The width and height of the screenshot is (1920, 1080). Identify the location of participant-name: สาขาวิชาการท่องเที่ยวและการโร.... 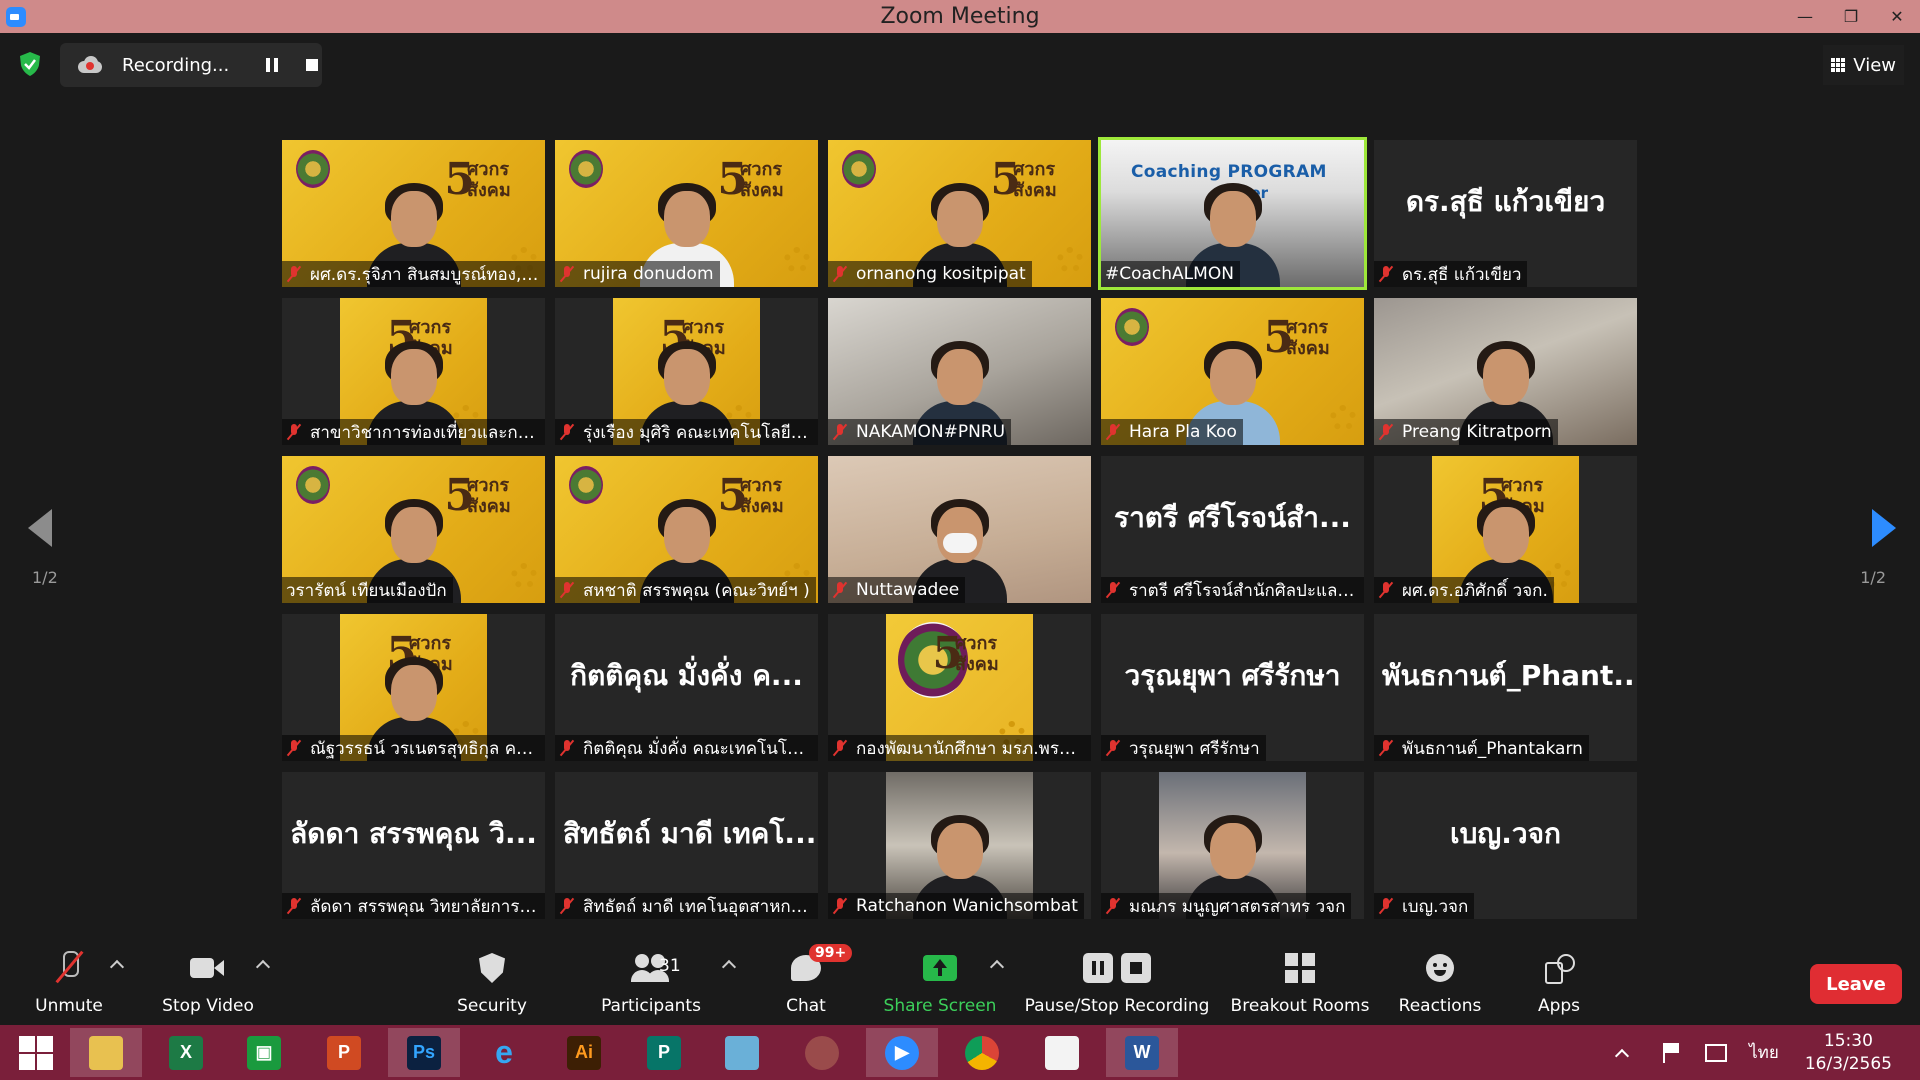
(424, 432).